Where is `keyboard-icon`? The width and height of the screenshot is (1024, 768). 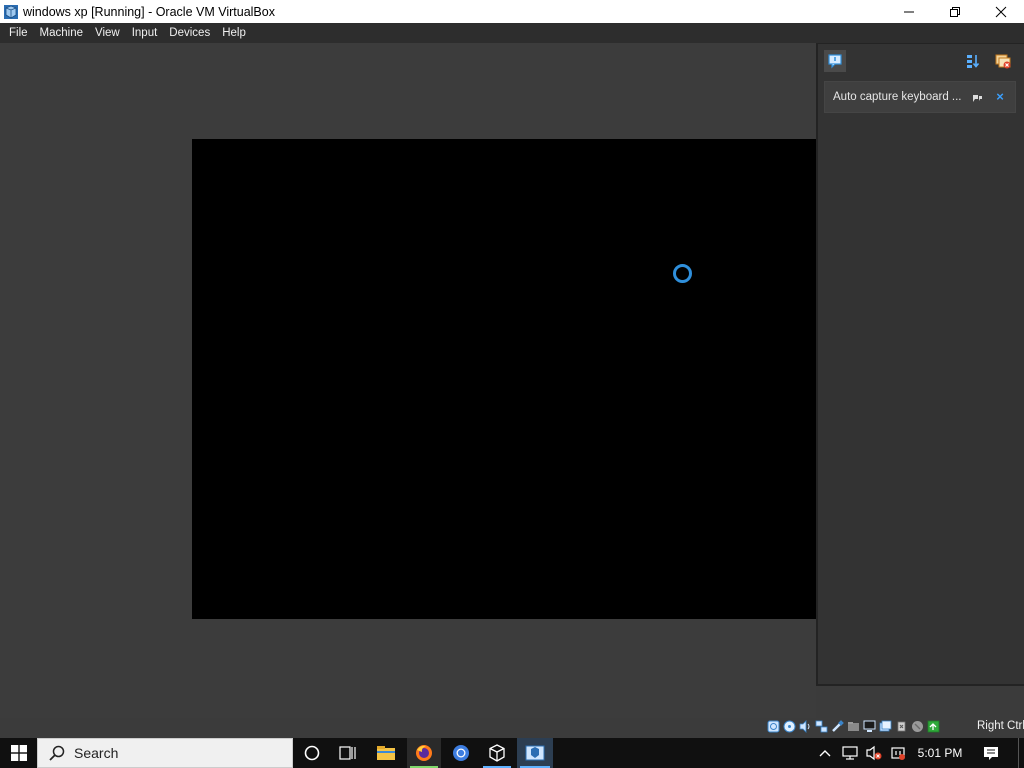 keyboard-icon is located at coordinates (933, 726).